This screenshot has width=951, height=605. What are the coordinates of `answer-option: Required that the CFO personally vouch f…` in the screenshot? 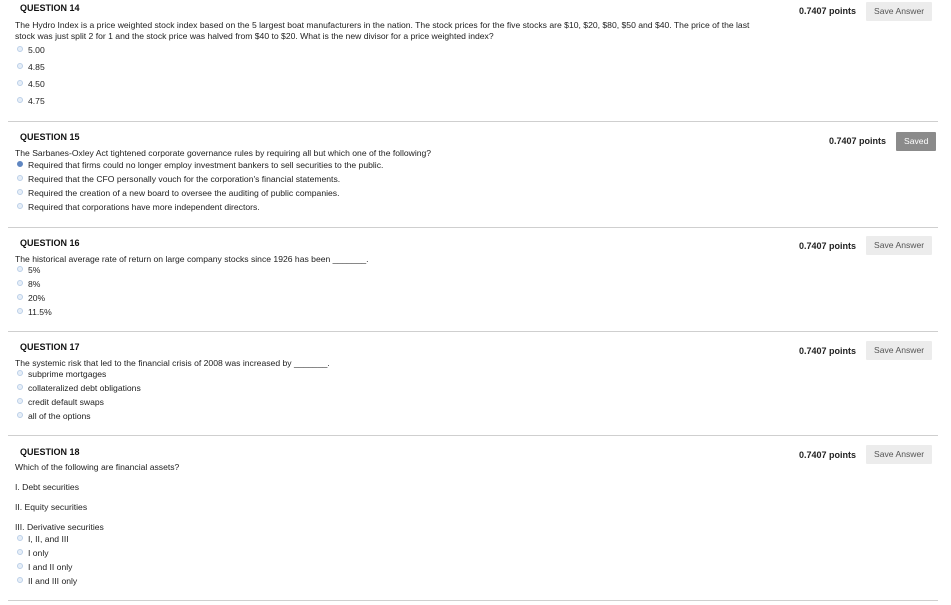 It's located at (178, 179).